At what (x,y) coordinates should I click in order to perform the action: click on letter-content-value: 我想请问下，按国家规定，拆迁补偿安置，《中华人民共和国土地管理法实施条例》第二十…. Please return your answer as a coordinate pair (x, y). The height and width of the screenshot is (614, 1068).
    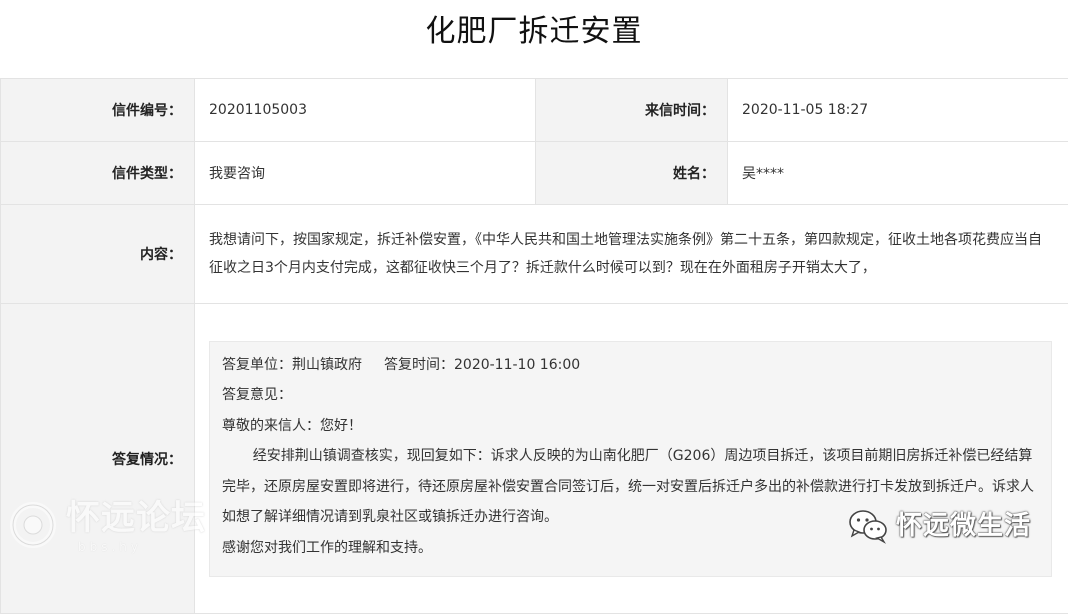
    Looking at the image, I should click on (631, 254).